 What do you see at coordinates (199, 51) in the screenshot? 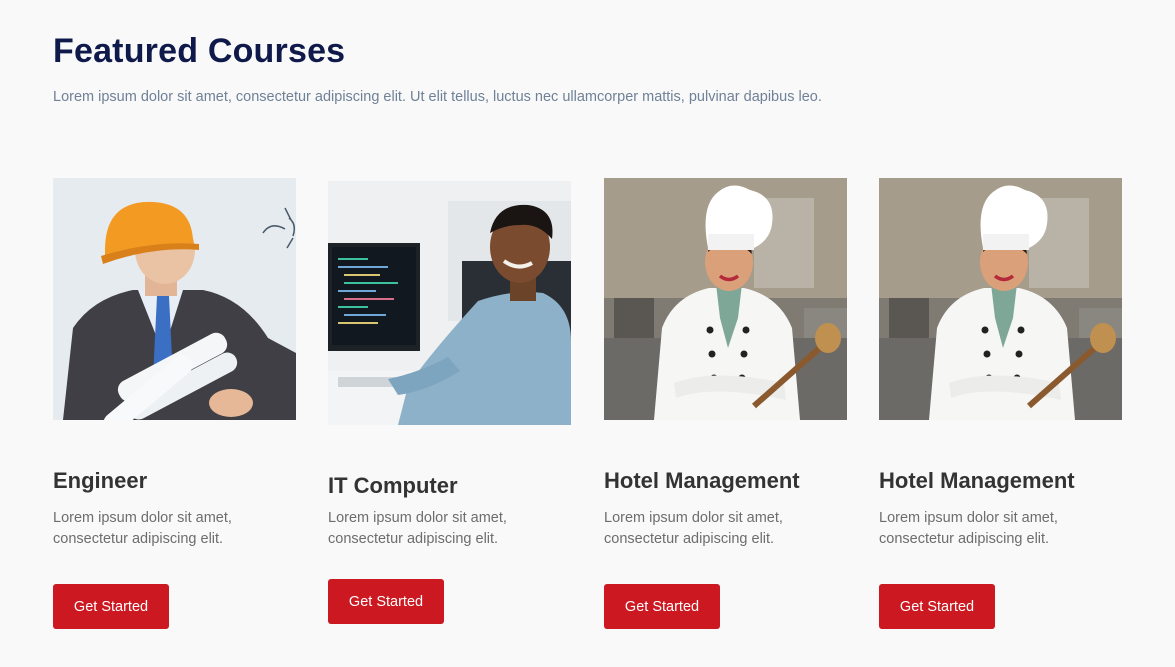
I see `page-title: Featured Courses` at bounding box center [199, 51].